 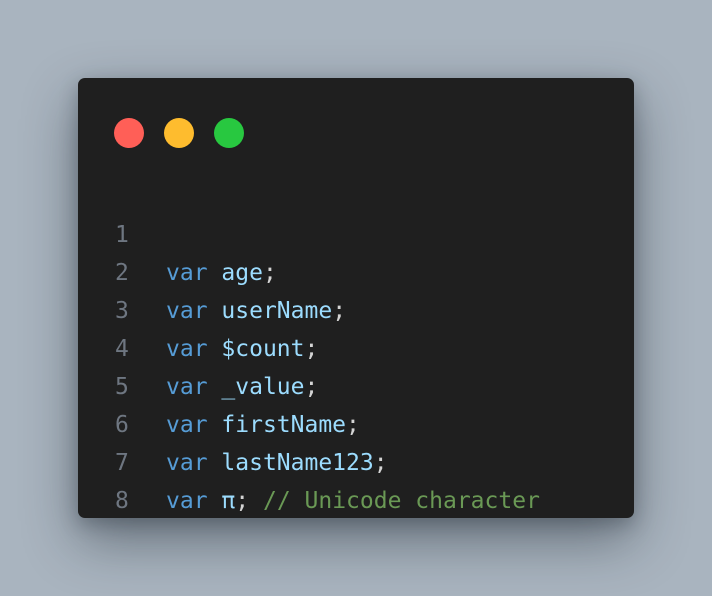 I want to click on code-line: 5 var firstName;, so click(x=356, y=384).